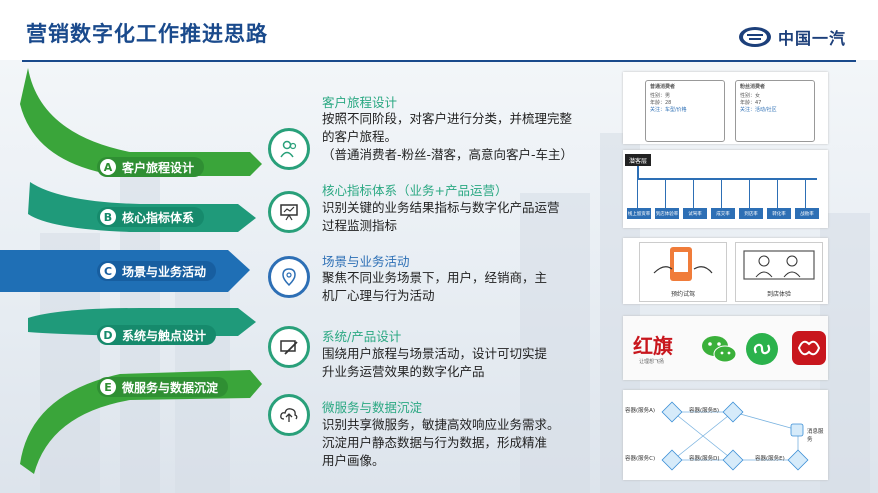 The image size is (878, 493). I want to click on cloud-upload-icon, so click(289, 415).